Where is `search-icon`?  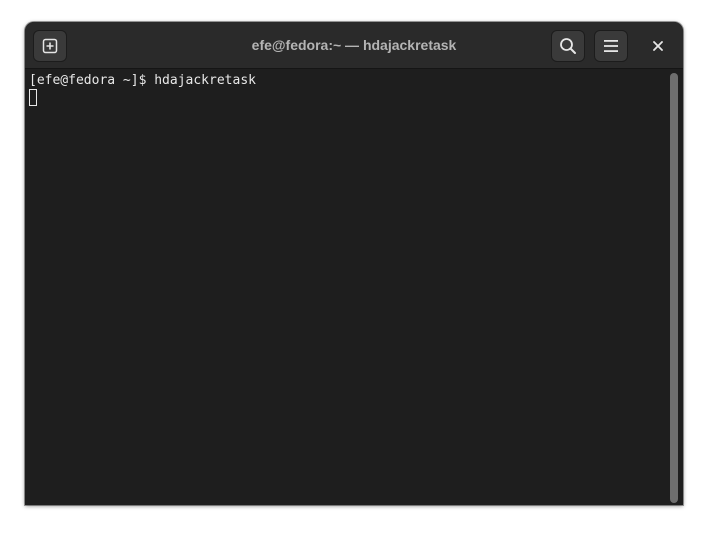
search-icon is located at coordinates (568, 46).